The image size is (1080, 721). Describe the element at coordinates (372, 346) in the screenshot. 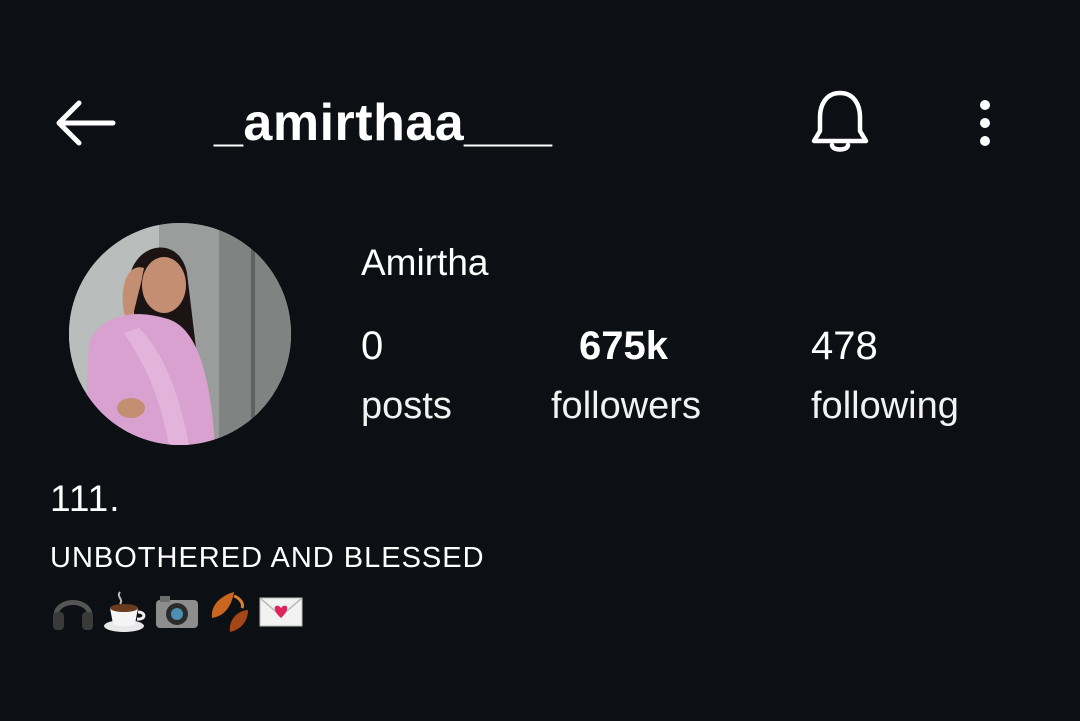

I see `stat-value: 0` at that location.